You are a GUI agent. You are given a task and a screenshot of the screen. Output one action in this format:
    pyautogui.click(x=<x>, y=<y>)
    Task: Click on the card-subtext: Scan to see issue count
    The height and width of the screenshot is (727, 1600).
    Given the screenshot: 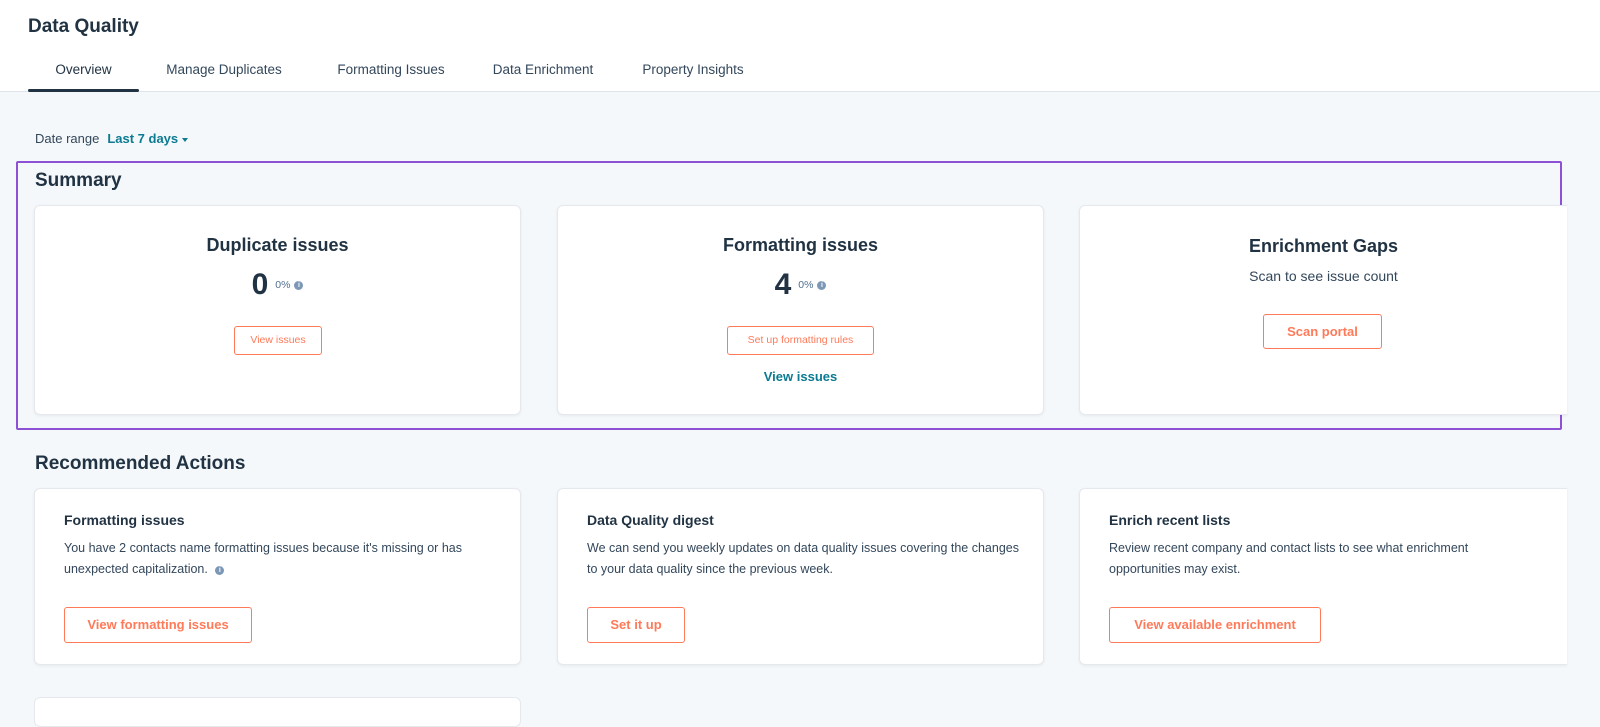 What is the action you would take?
    pyautogui.click(x=1323, y=276)
    